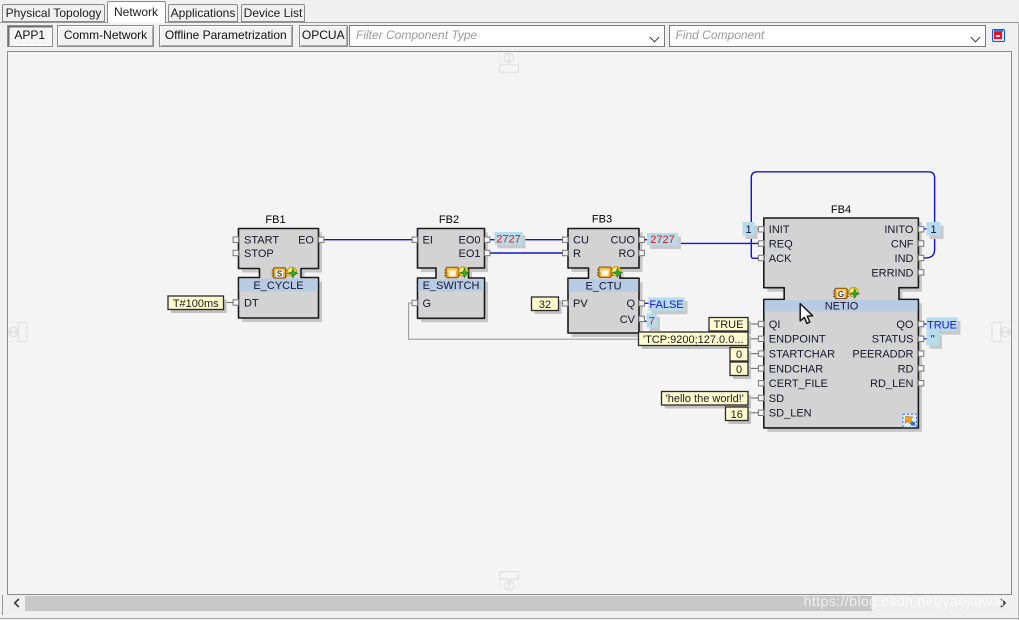 The width and height of the screenshot is (1019, 620). I want to click on svg-text: Q, so click(630, 304).